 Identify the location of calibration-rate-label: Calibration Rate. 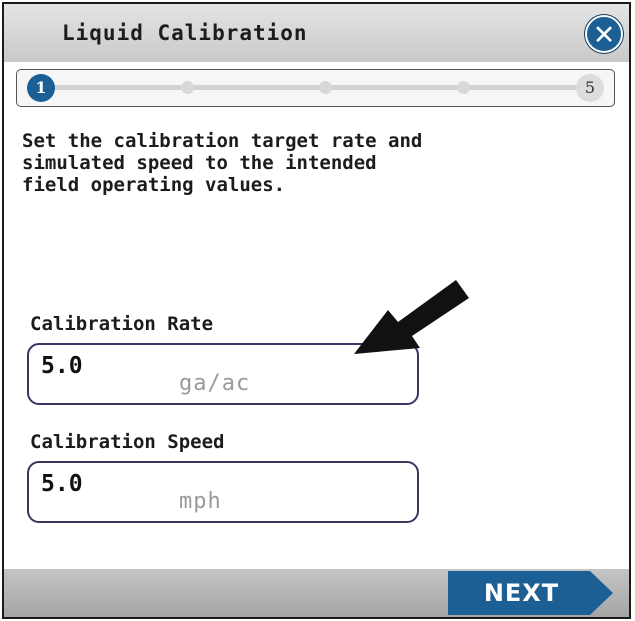
(122, 324).